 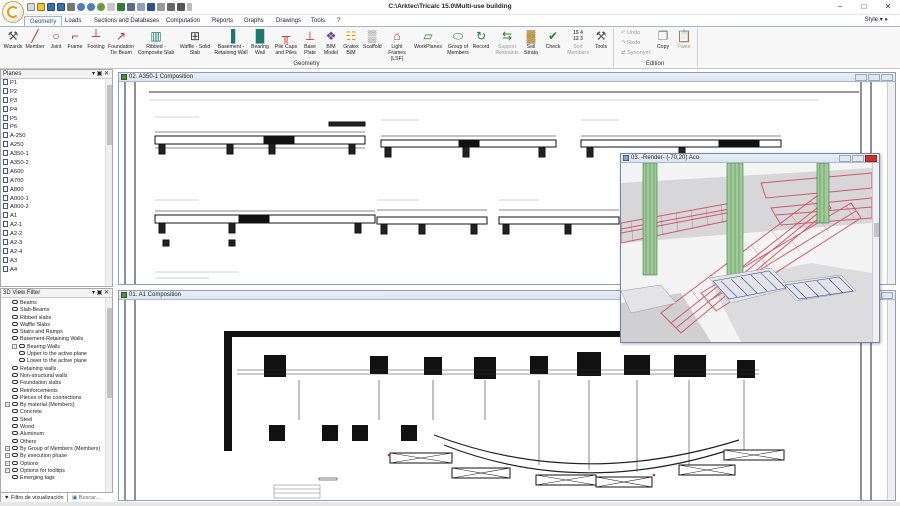 I want to click on maximize-button: □, so click(x=864, y=7).